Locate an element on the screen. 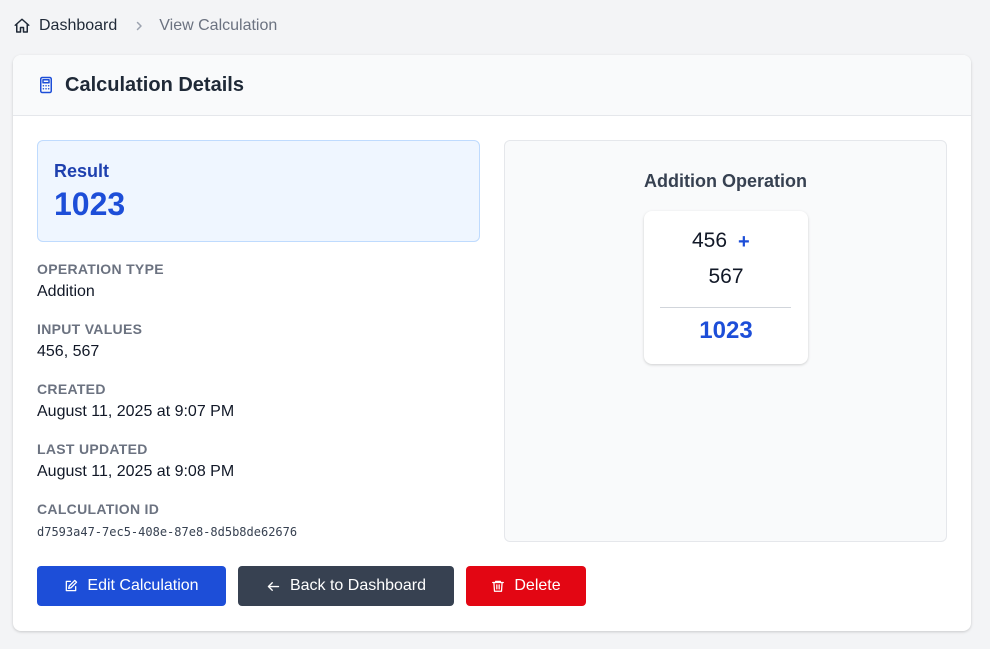 The height and width of the screenshot is (649, 990). field-label: INPUT VALUES is located at coordinates (90, 329).